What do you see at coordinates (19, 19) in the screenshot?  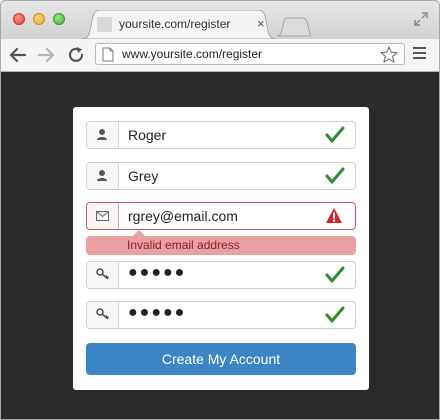 I see `close-window-button` at bounding box center [19, 19].